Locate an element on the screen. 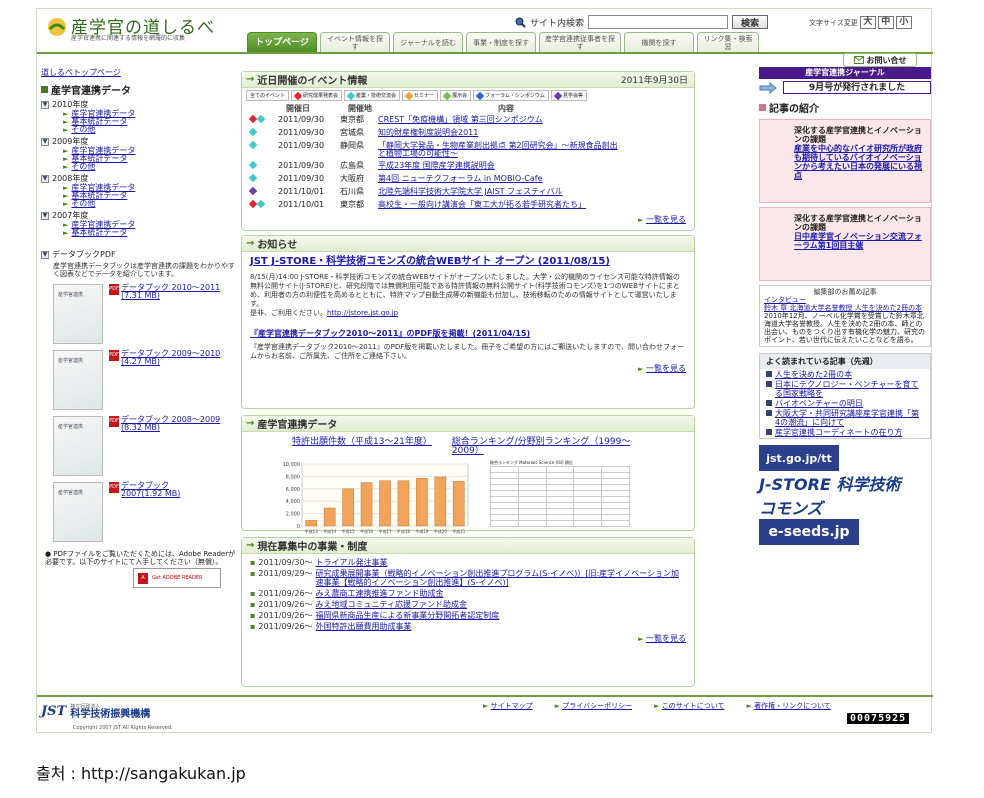 The width and height of the screenshot is (984, 798). recruit-title-link: 外国特許出願費用助成事業 is located at coordinates (364, 626).